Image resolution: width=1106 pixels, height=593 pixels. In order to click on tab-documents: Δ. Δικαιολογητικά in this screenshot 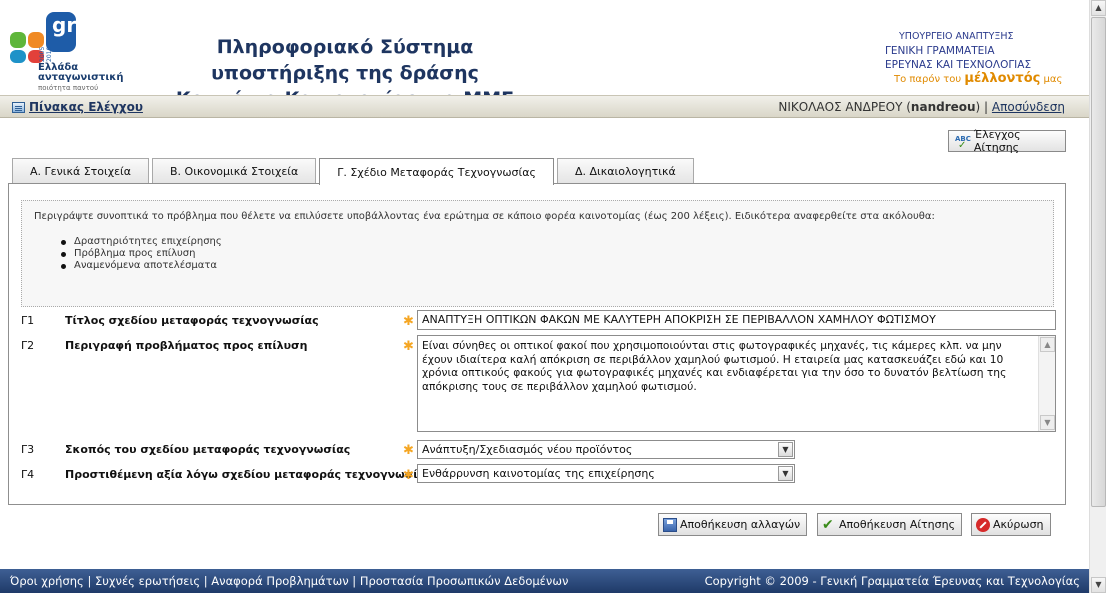, I will do `click(625, 171)`.